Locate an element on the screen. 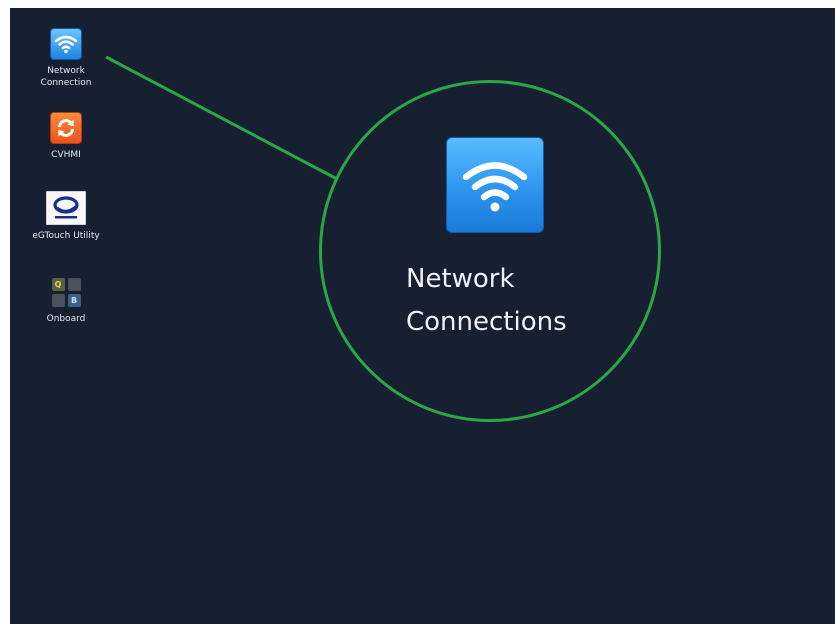 Image resolution: width=835 pixels, height=624 pixels. desktop-icon-cvhmi: CVHMI is located at coordinates (66, 136).